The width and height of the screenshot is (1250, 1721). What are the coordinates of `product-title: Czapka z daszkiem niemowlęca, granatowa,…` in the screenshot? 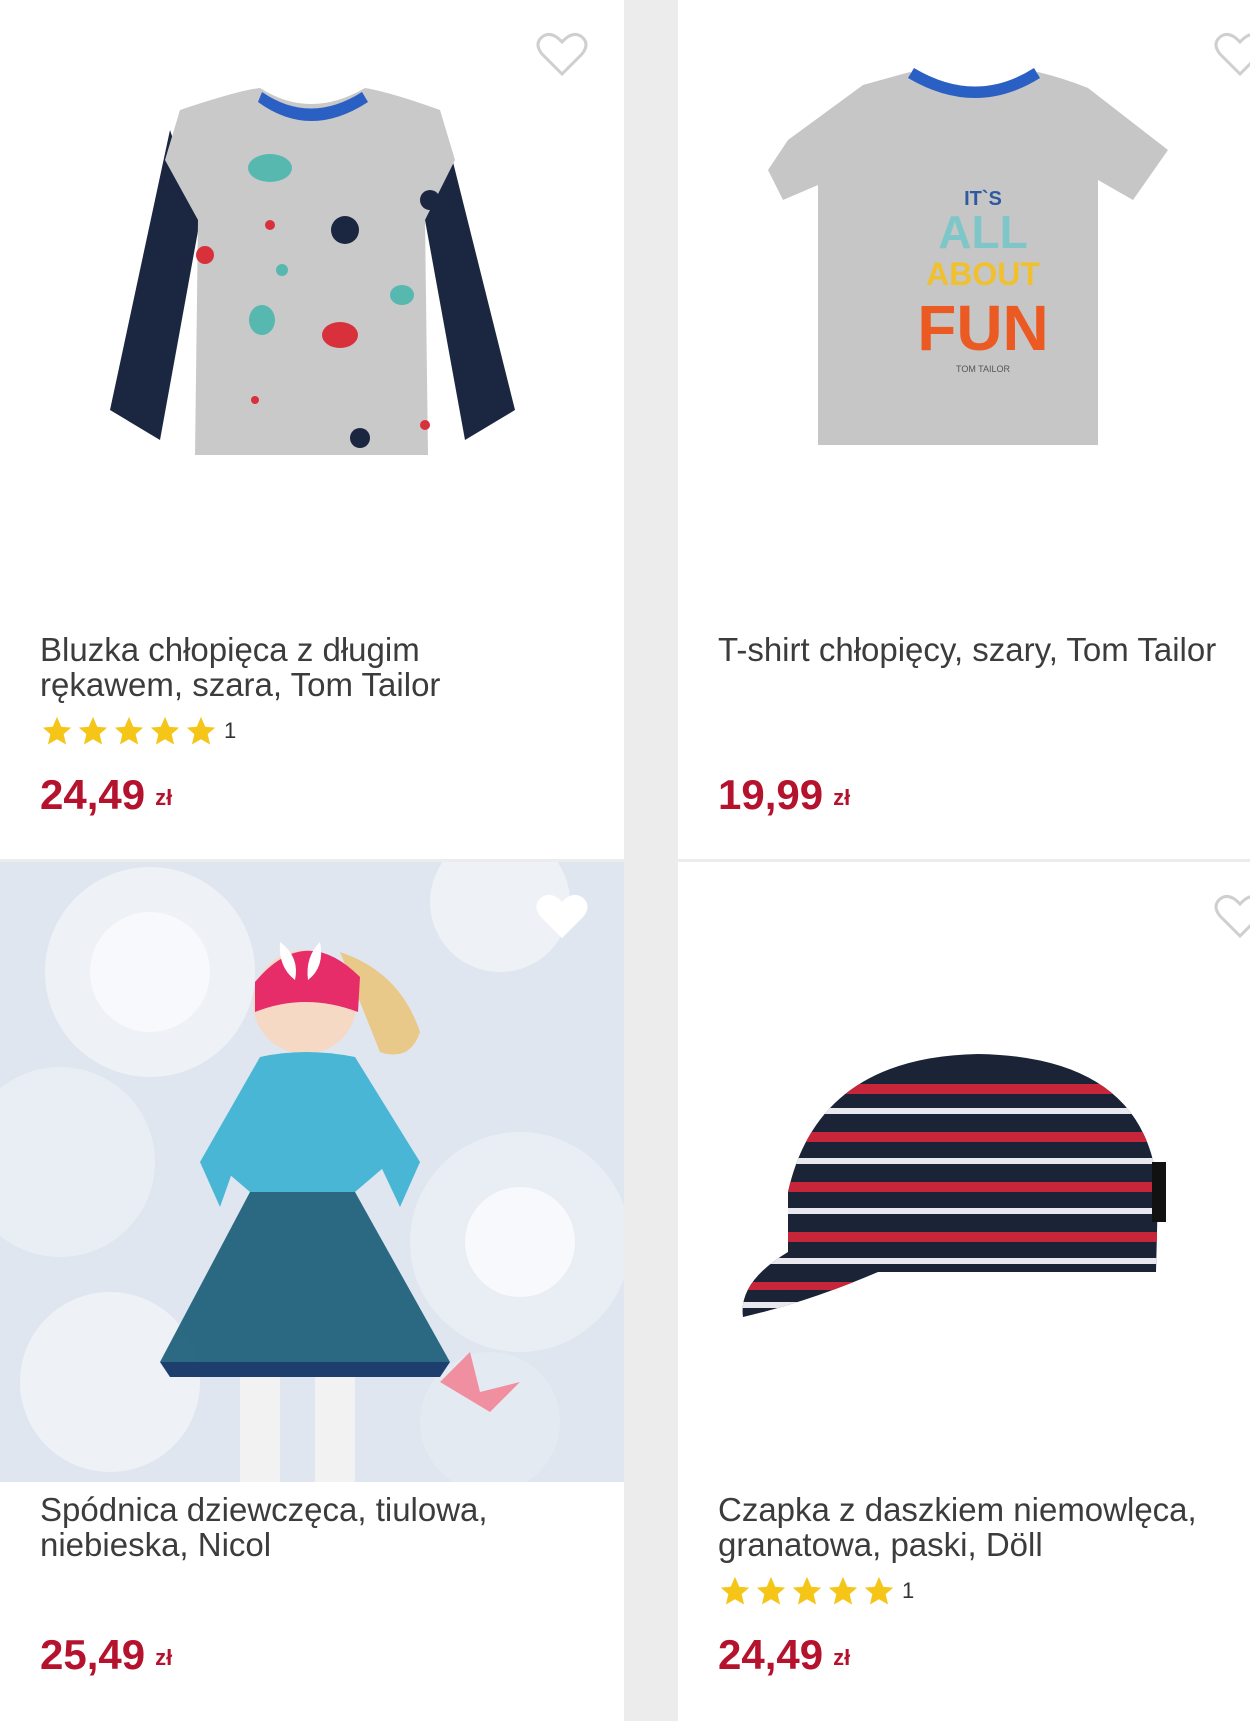 It's located at (979, 1527).